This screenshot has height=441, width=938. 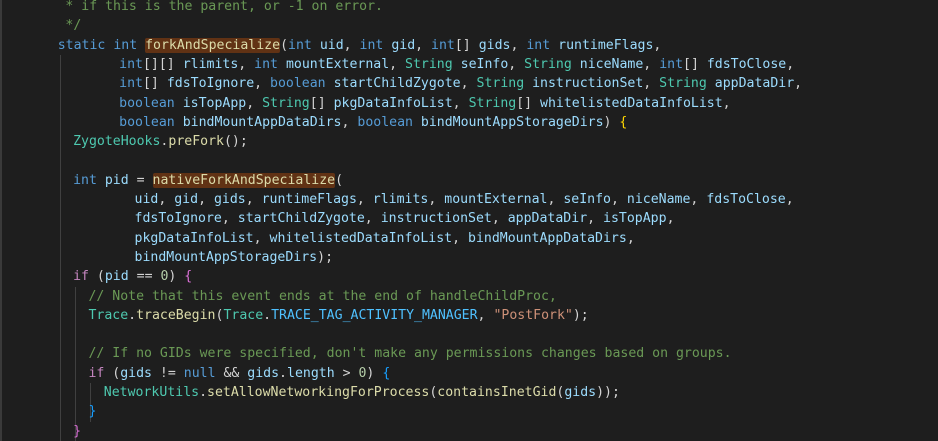 What do you see at coordinates (224, 8) in the screenshot?
I see `code-line: * if this is the parent, or -1 on error.` at bounding box center [224, 8].